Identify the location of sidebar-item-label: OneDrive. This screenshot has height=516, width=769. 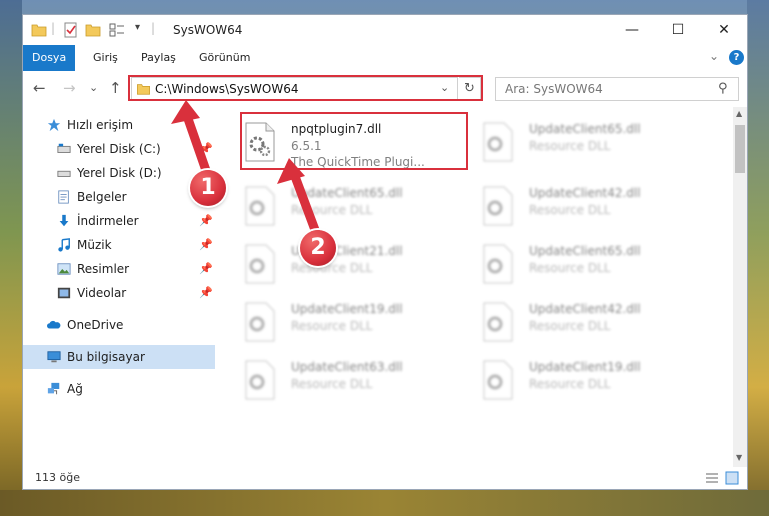
(95, 325).